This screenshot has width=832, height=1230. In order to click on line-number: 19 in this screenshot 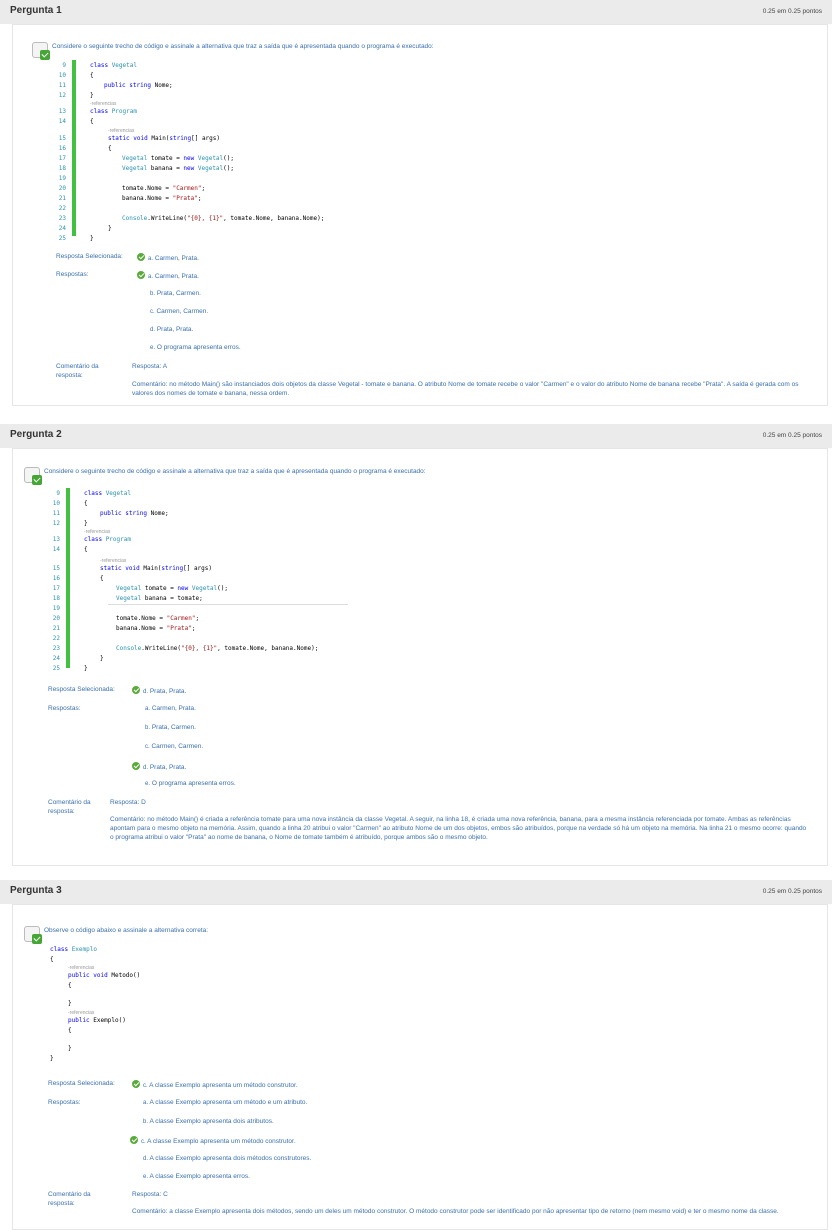, I will do `click(62, 178)`.